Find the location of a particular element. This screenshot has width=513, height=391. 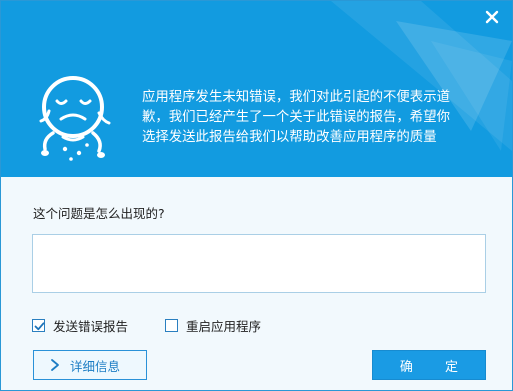

send-report-label: 发送错误报告 is located at coordinates (91, 326).